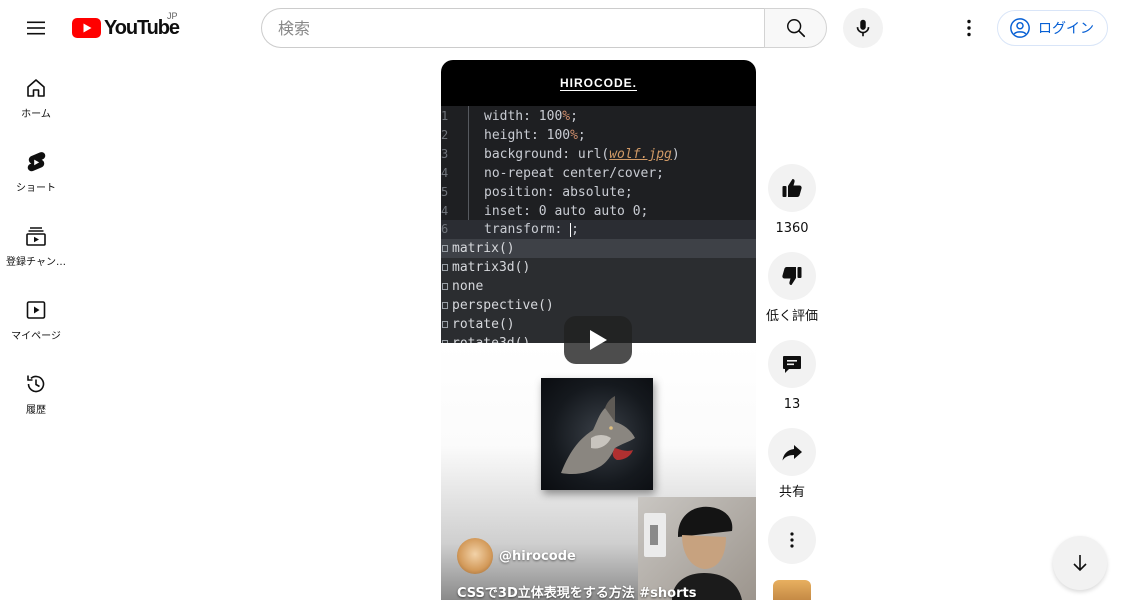  I want to click on login-button: ログイン, so click(1052, 28).